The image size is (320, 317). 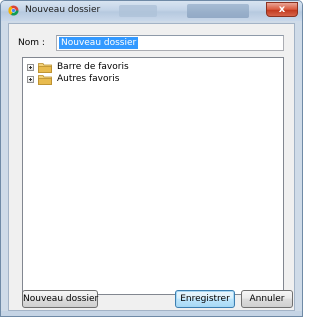 I want to click on title-bar: Nouveau dossier x, so click(x=151, y=11).